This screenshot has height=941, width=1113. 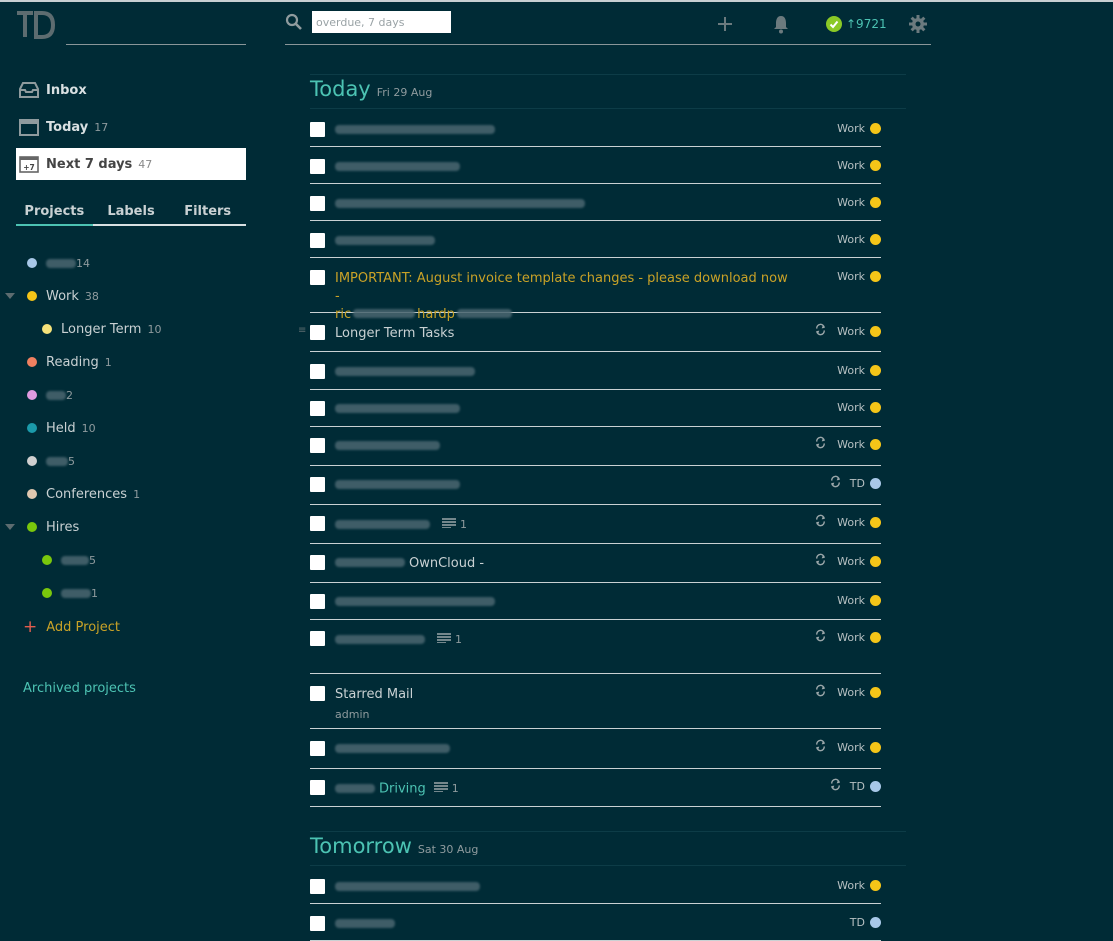 I want to click on search-icon, so click(x=294, y=22).